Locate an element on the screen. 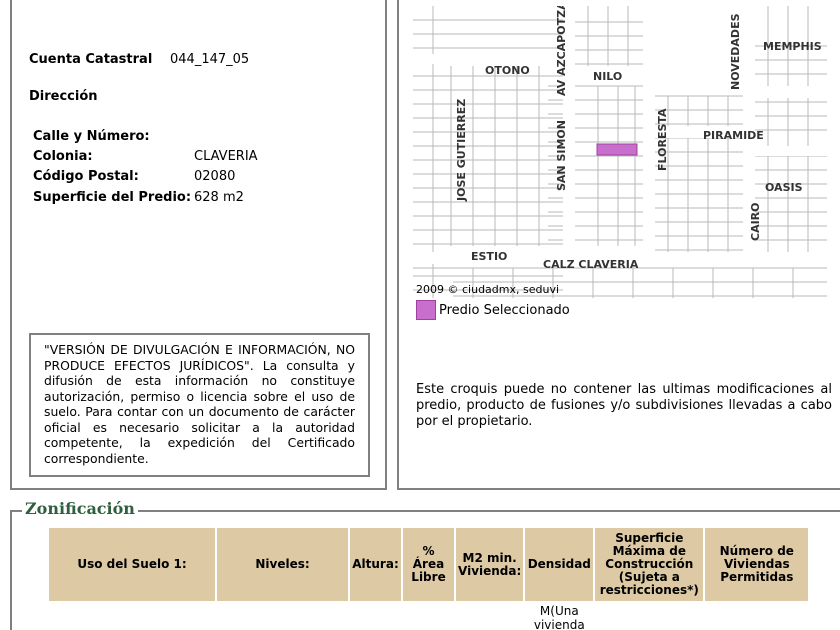 This screenshot has width=840, height=630. zonificacion-title: Zonificación is located at coordinates (80, 508).